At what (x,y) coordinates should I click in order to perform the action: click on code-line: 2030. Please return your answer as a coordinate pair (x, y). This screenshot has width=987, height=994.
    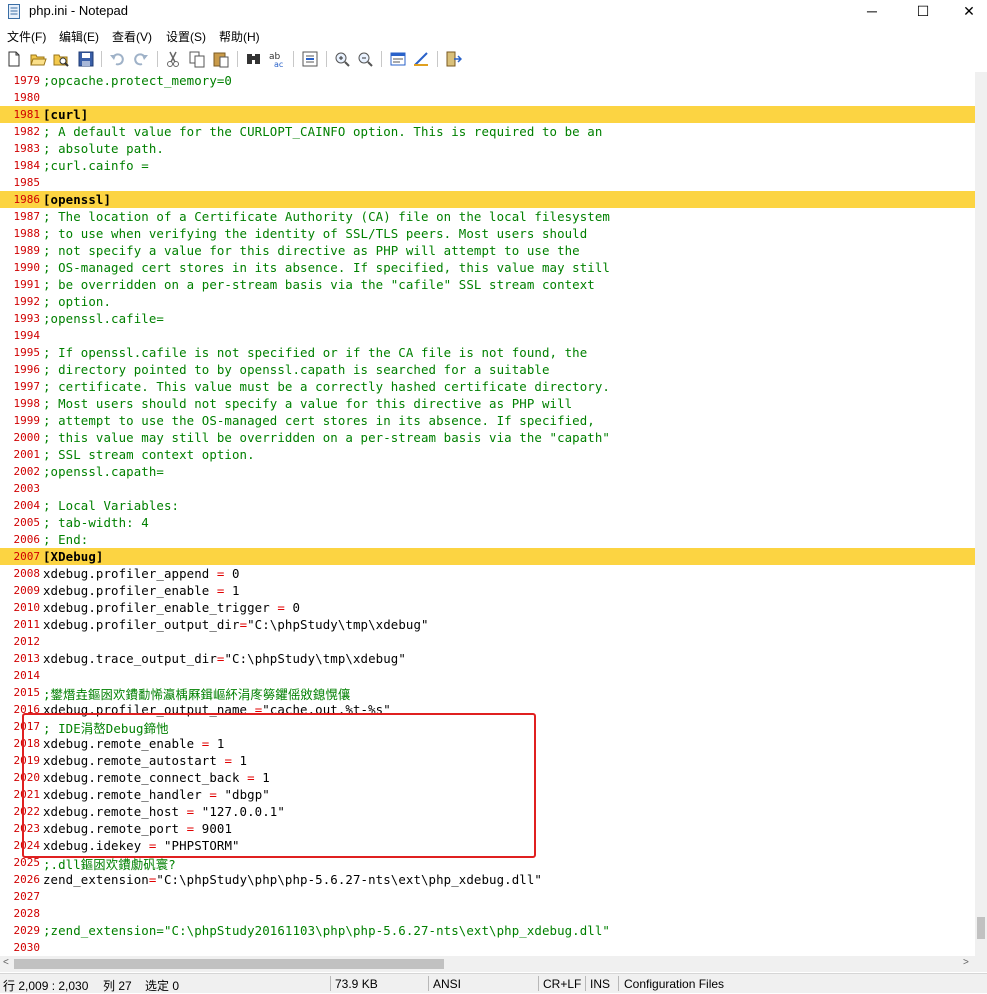
    Looking at the image, I should click on (487, 947).